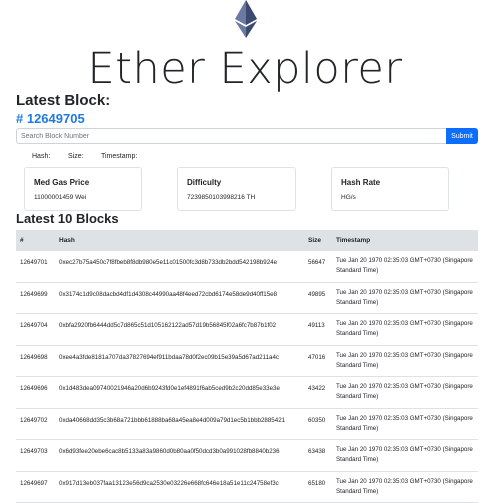  What do you see at coordinates (83, 189) in the screenshot?
I see `med-gas-price-card: Med Gas Price 11000001459 Wei` at bounding box center [83, 189].